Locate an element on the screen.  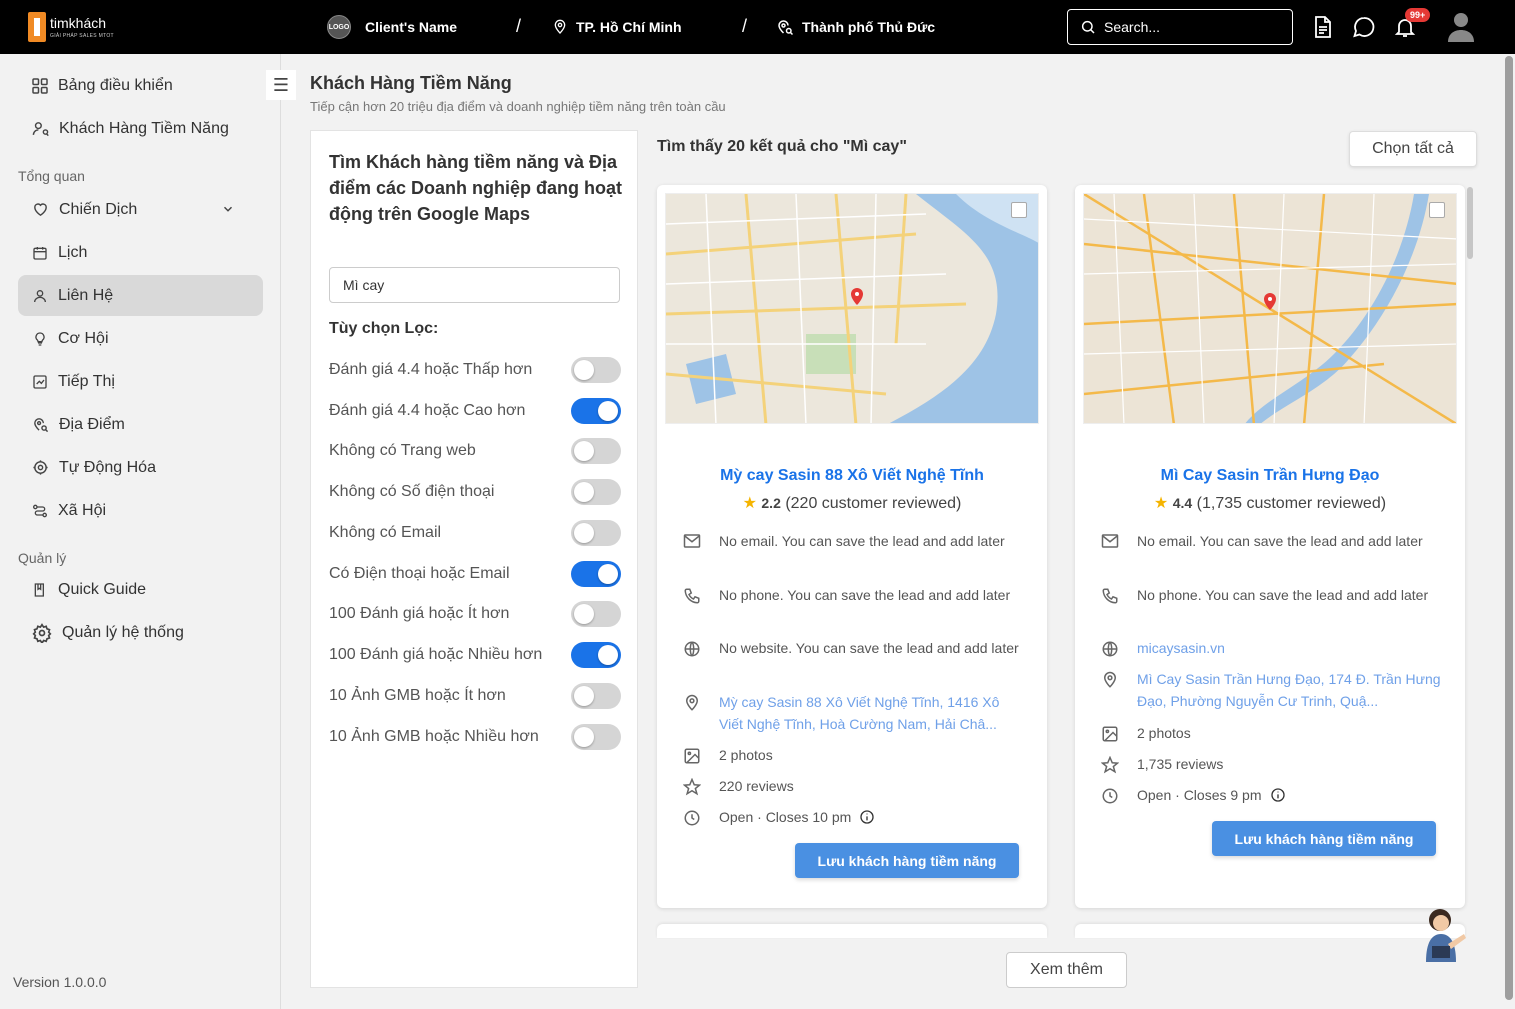
hours-text: Open · Closes 9 pm is located at coordinates (1199, 795).